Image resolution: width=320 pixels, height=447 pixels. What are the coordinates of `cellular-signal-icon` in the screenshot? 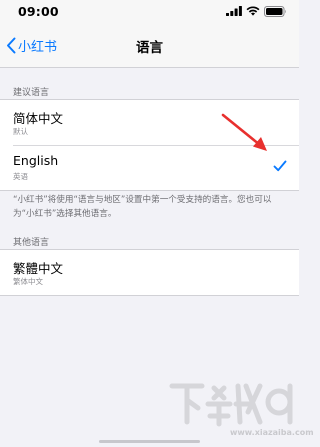 It's located at (234, 11).